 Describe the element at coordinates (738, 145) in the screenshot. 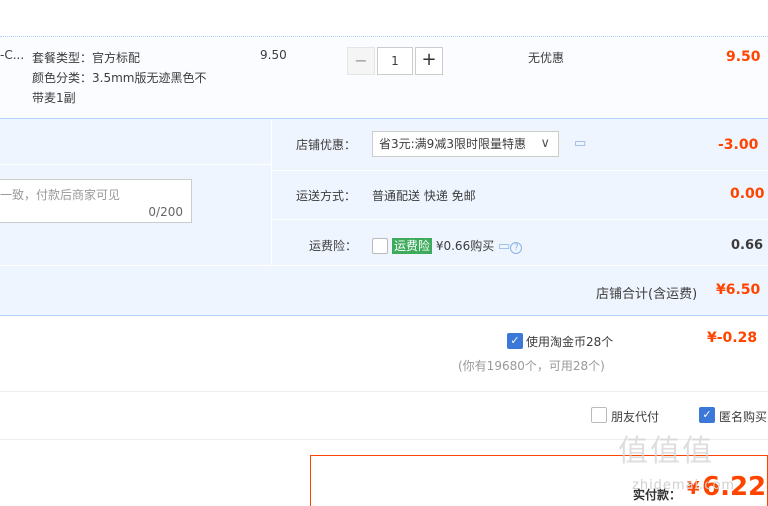

I see `shop-discount-amount: -3.00` at that location.